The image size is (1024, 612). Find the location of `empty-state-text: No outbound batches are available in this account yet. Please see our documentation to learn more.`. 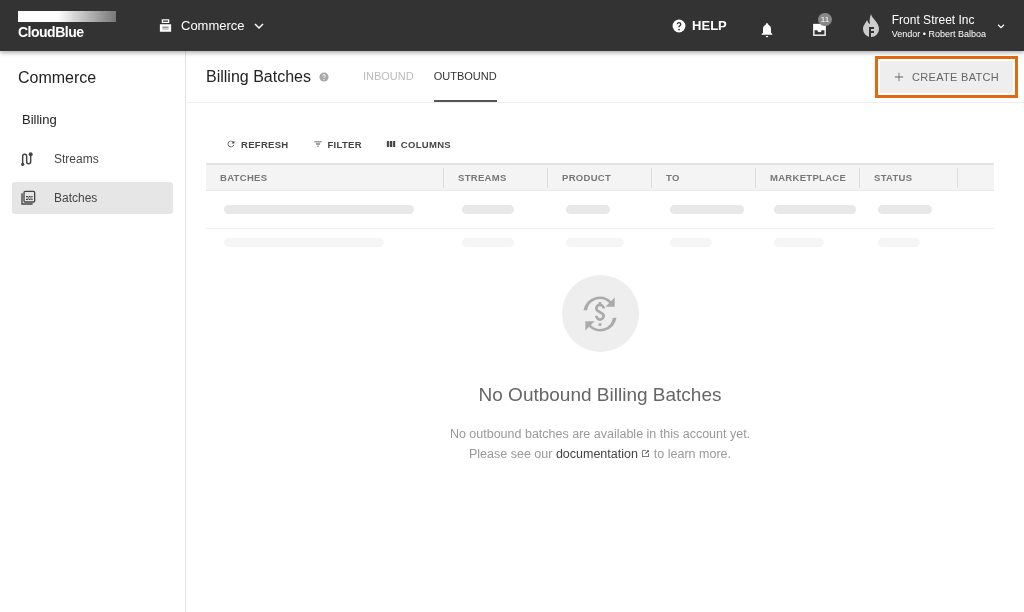

empty-state-text: No outbound batches are available in this account yet. Please see our documentation to learn more. is located at coordinates (600, 444).